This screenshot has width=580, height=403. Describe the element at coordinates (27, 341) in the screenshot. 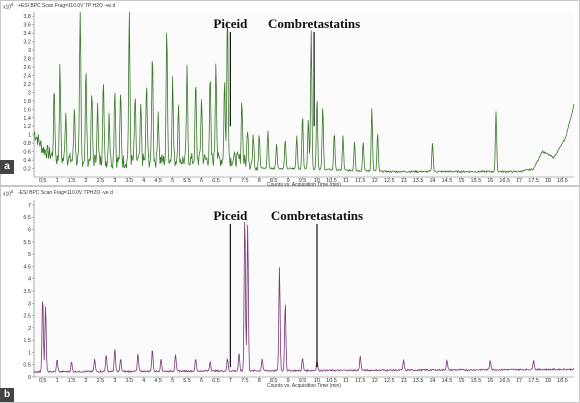

I see `y-tick-label: 1.5` at that location.